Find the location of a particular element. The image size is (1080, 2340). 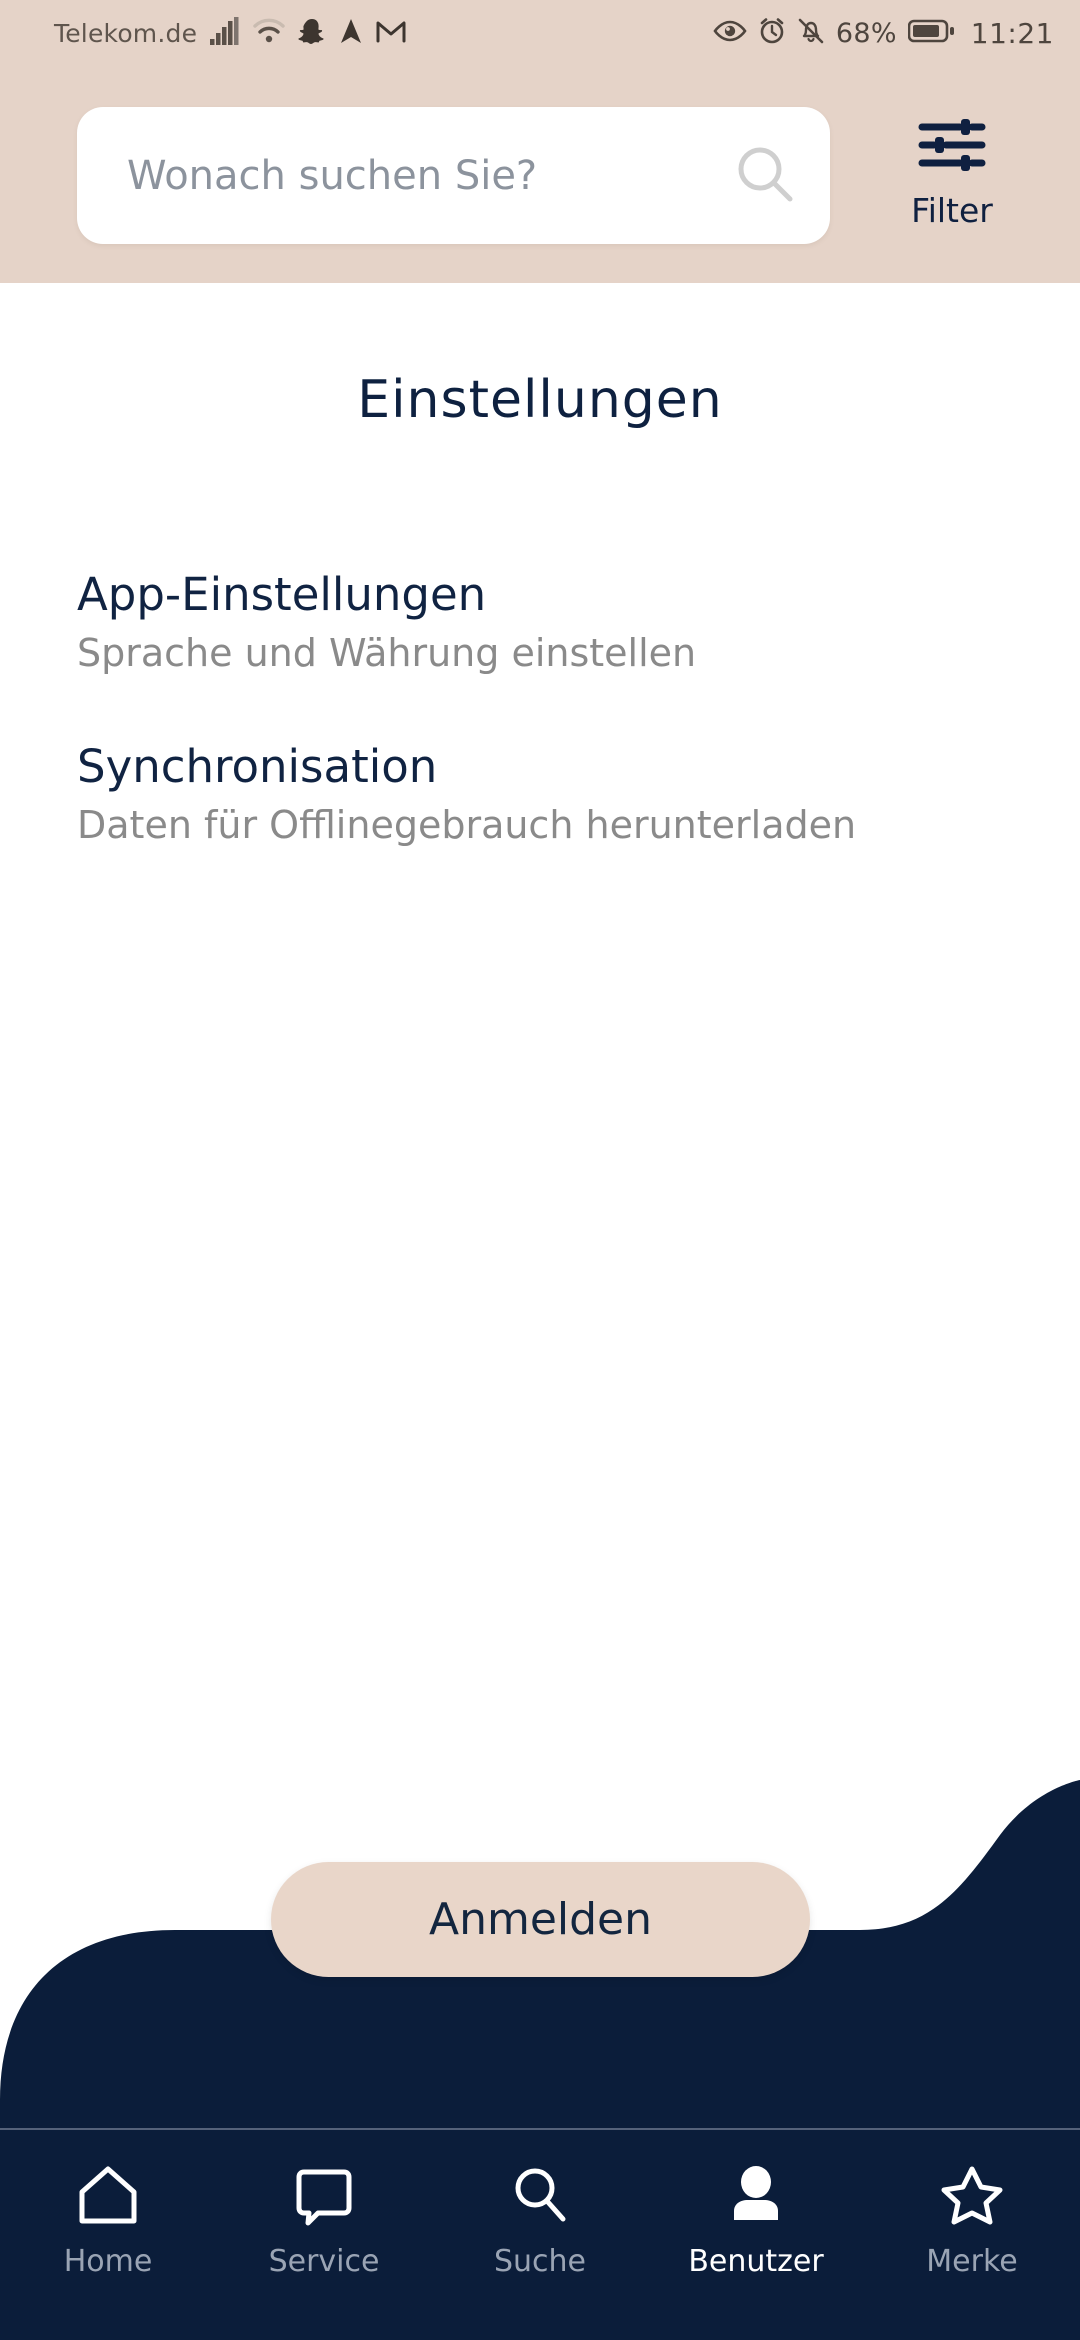

nav-item-home: Home is located at coordinates (108, 2204).